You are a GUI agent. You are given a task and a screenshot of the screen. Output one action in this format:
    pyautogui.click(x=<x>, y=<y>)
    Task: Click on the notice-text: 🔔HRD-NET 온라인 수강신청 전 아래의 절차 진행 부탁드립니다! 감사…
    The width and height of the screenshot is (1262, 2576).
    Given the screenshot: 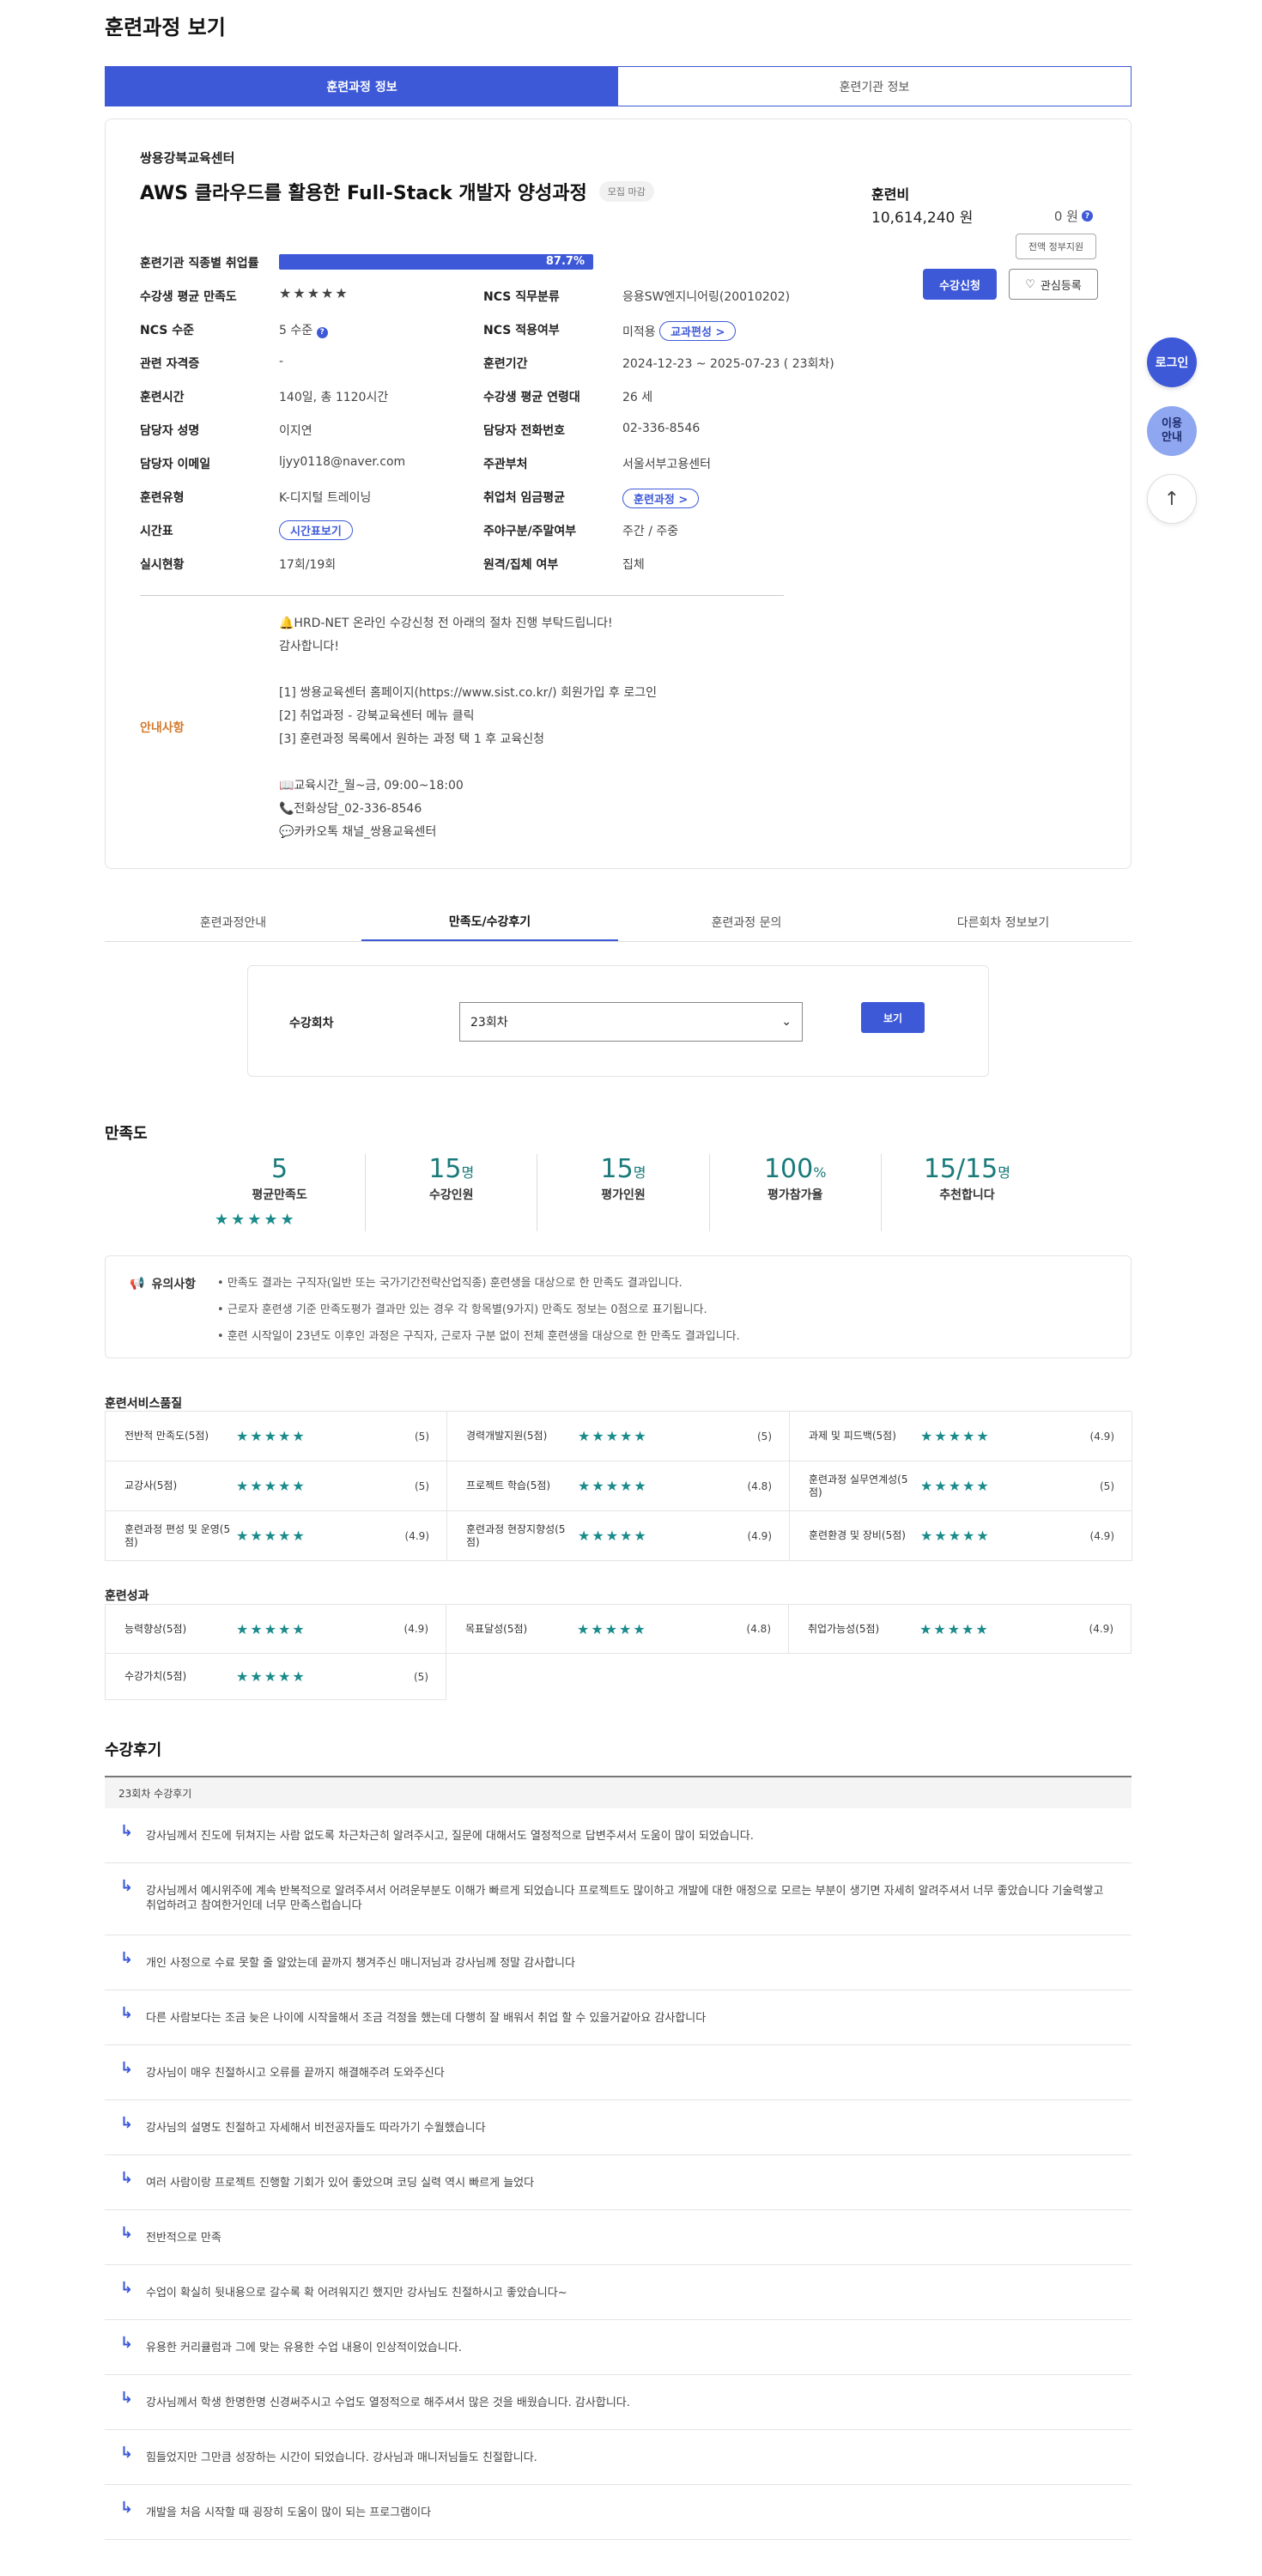 What is the action you would take?
    pyautogui.click(x=468, y=728)
    